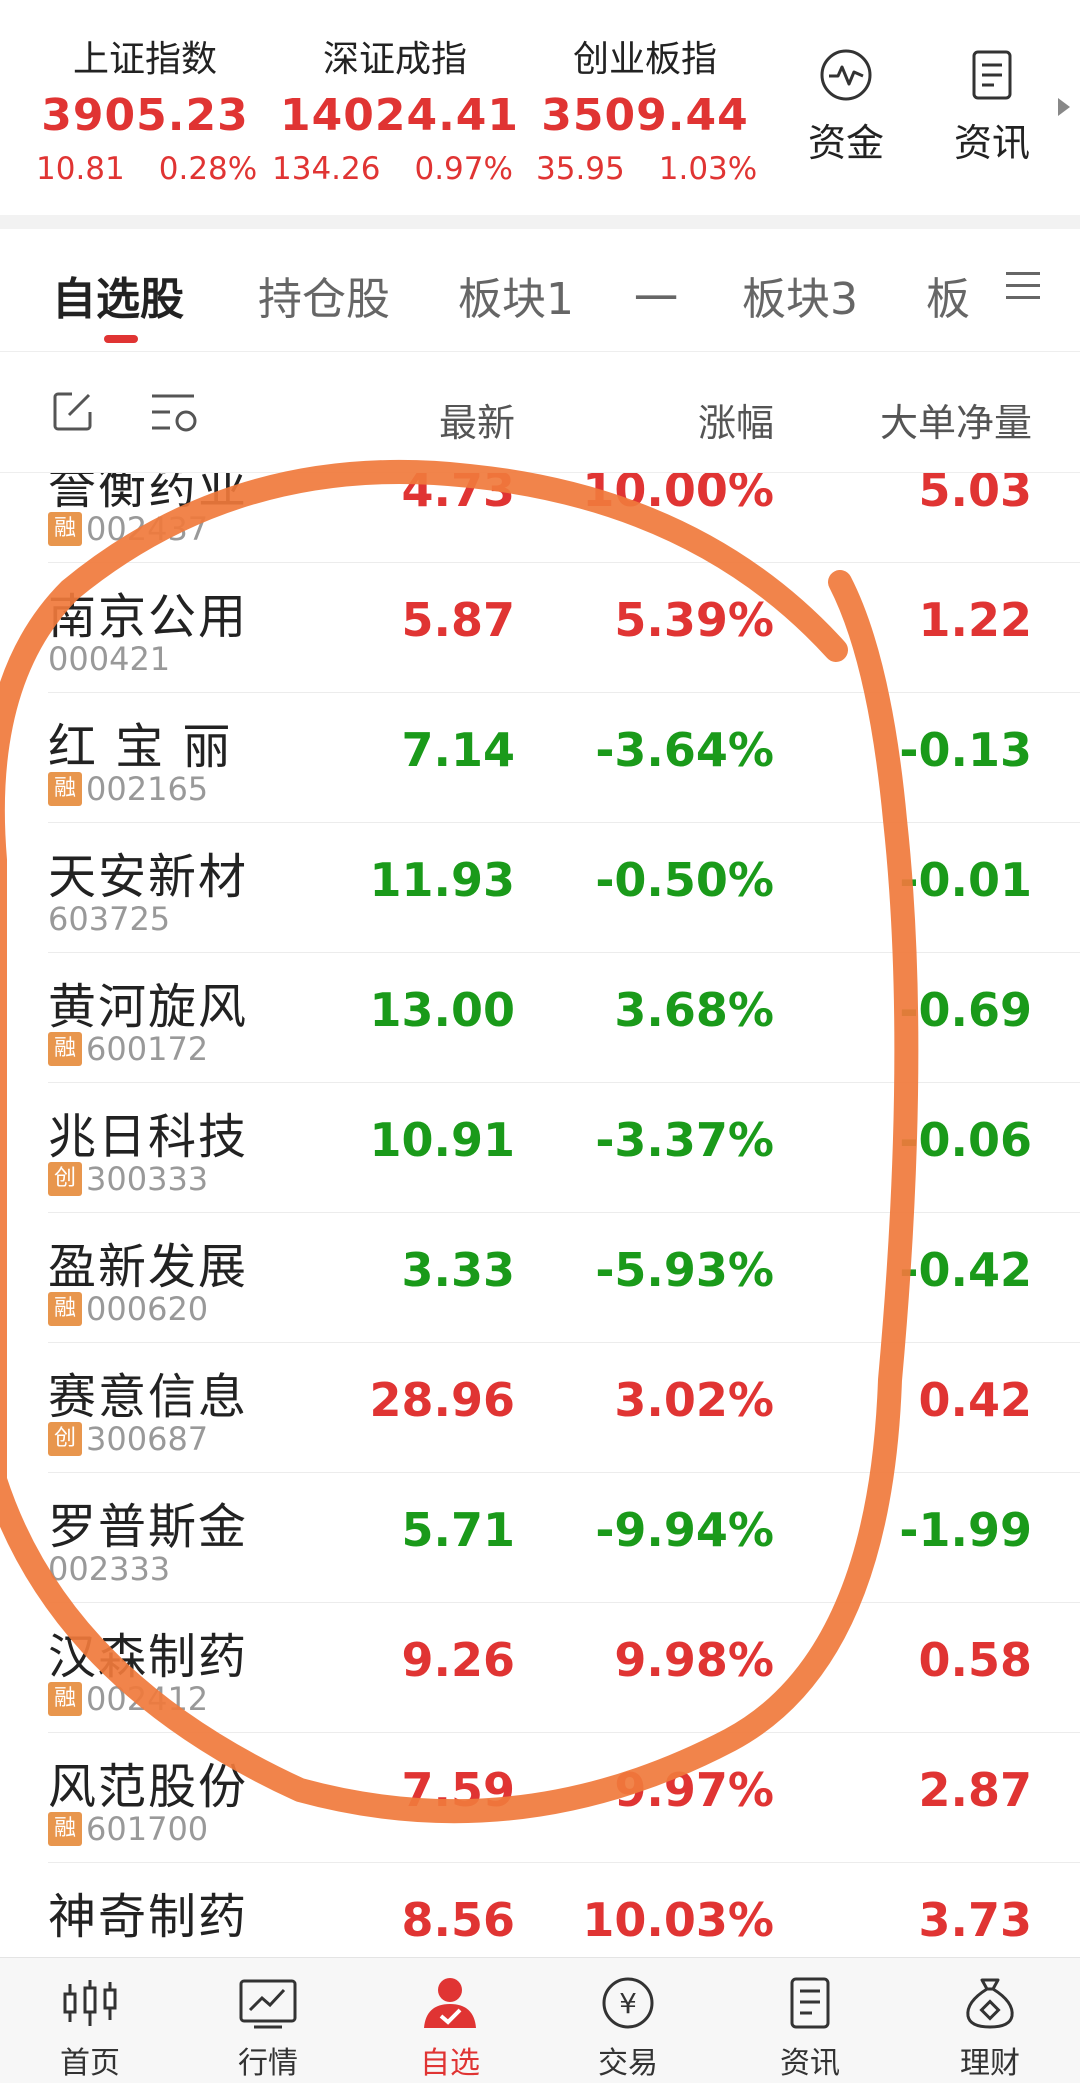 This screenshot has height=2083, width=1080. What do you see at coordinates (540, 1910) in the screenshot?
I see `stock-row: 神奇制药 8.56 10.03% 3.73` at bounding box center [540, 1910].